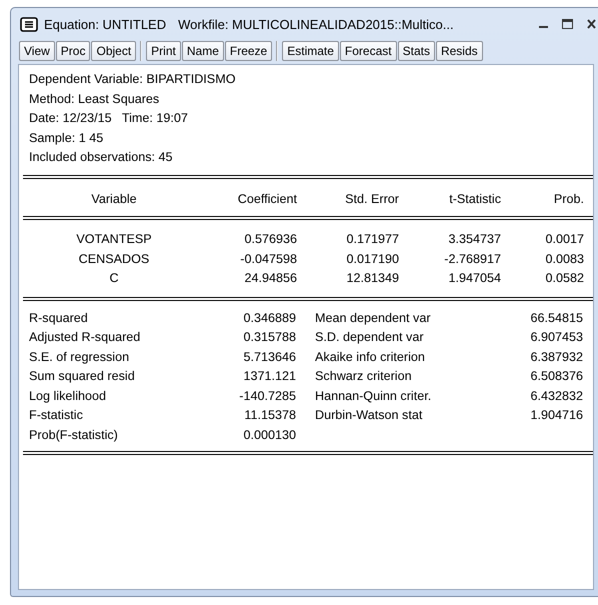  What do you see at coordinates (556, 396) in the screenshot?
I see `stat-value: 6.432832` at bounding box center [556, 396].